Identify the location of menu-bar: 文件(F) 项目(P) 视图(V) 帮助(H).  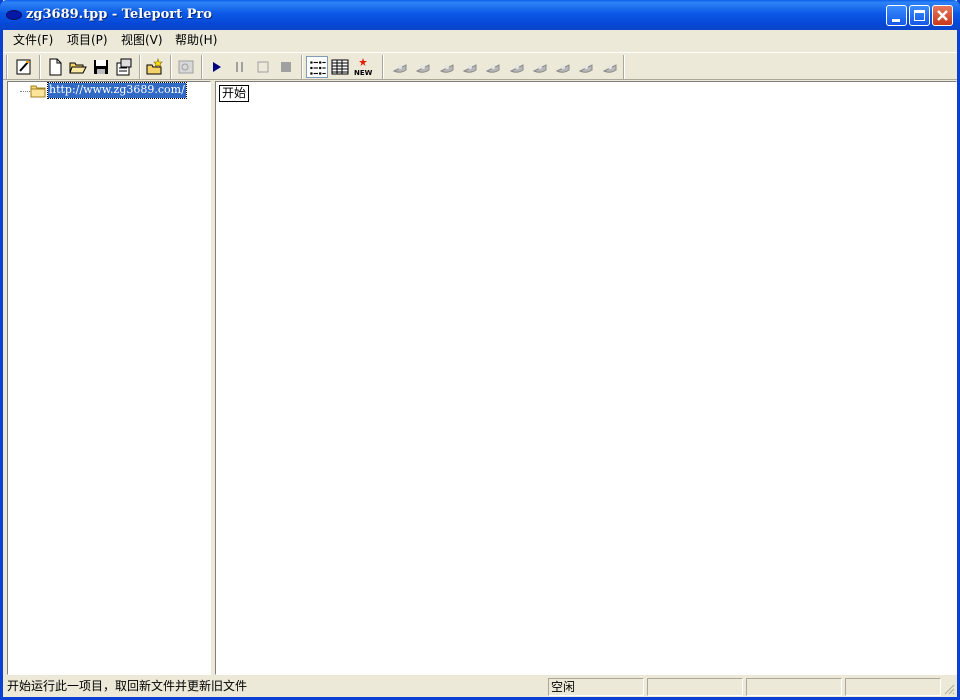
(480, 40).